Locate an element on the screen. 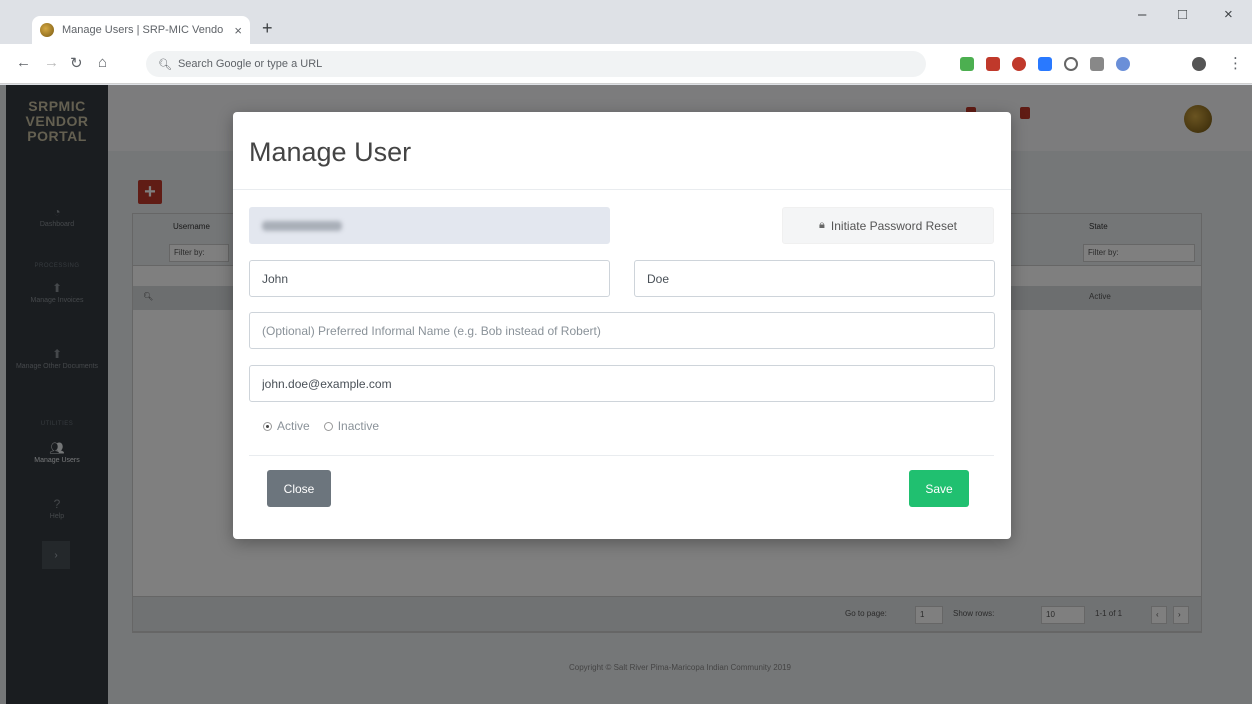 The width and height of the screenshot is (1252, 704). tab-title: Manage Users | SRP-MIC Vendo is located at coordinates (143, 30).